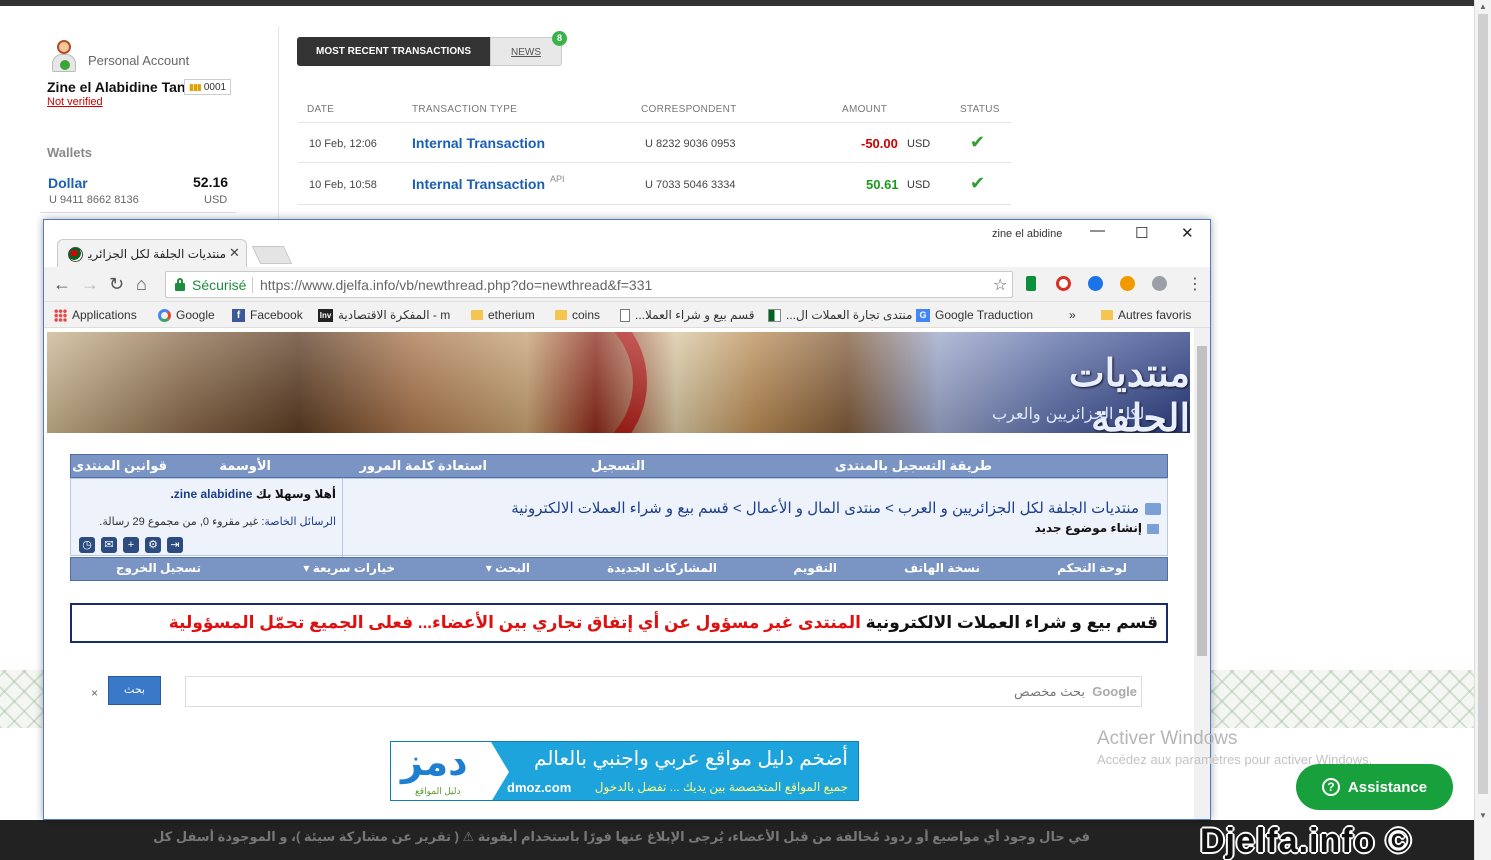  Describe the element at coordinates (87, 545) in the screenshot. I see `clock-icon: ◷` at that location.